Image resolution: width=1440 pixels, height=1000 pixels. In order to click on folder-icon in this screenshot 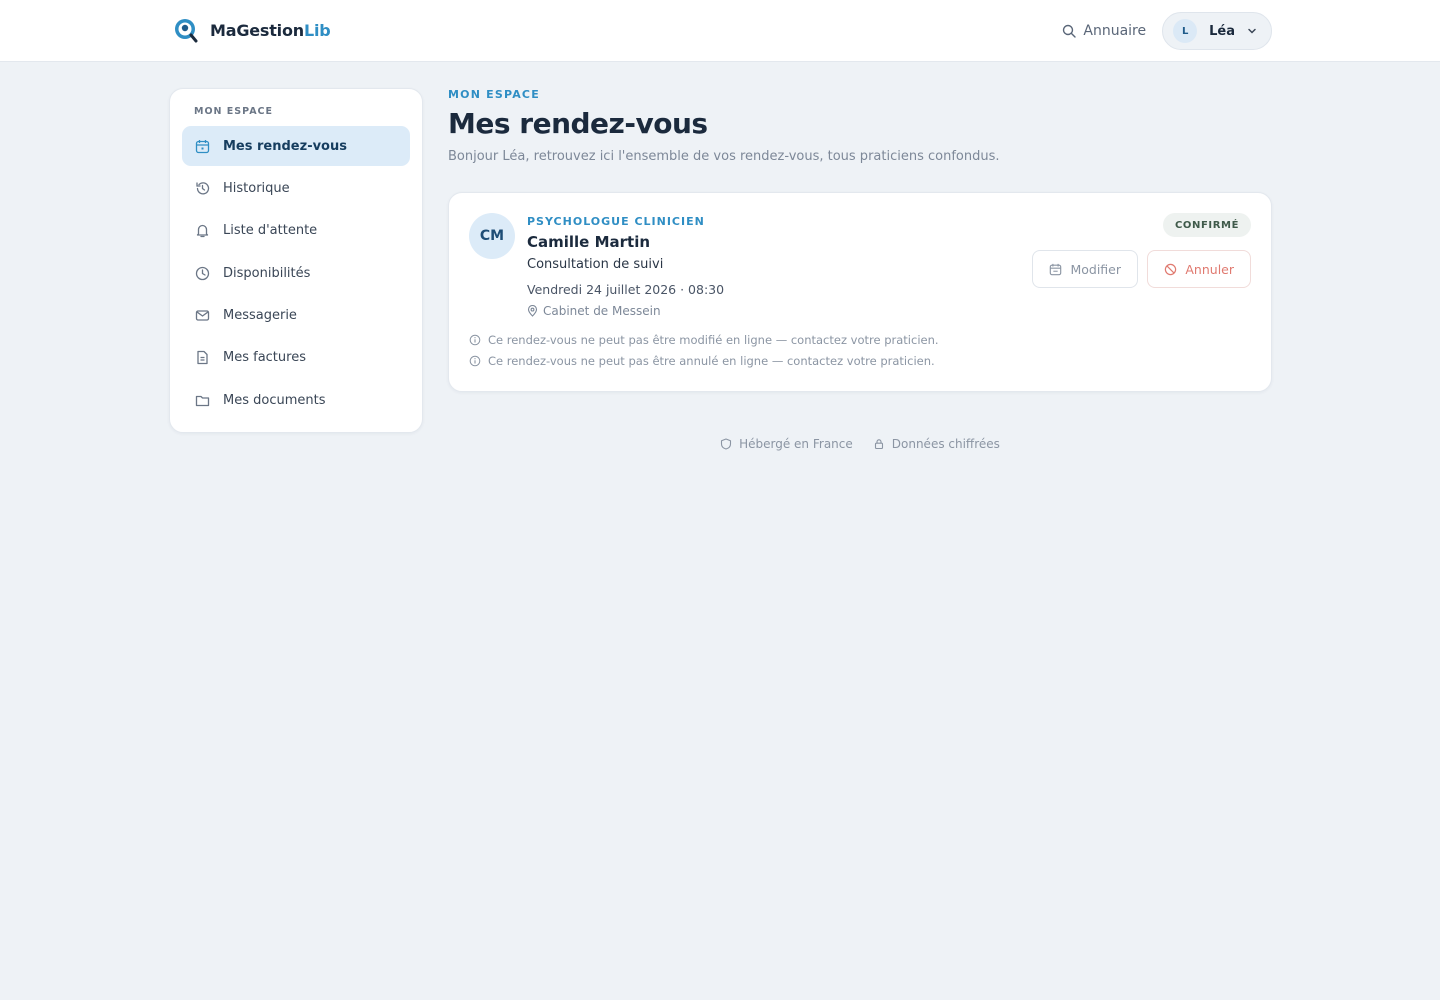, I will do `click(202, 400)`.